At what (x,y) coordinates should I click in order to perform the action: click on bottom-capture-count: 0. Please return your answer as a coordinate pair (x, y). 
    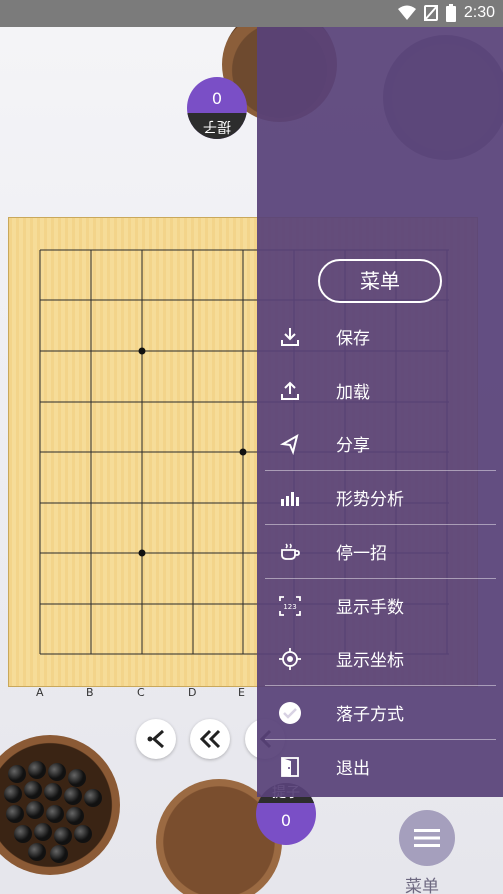
    Looking at the image, I should click on (286, 820).